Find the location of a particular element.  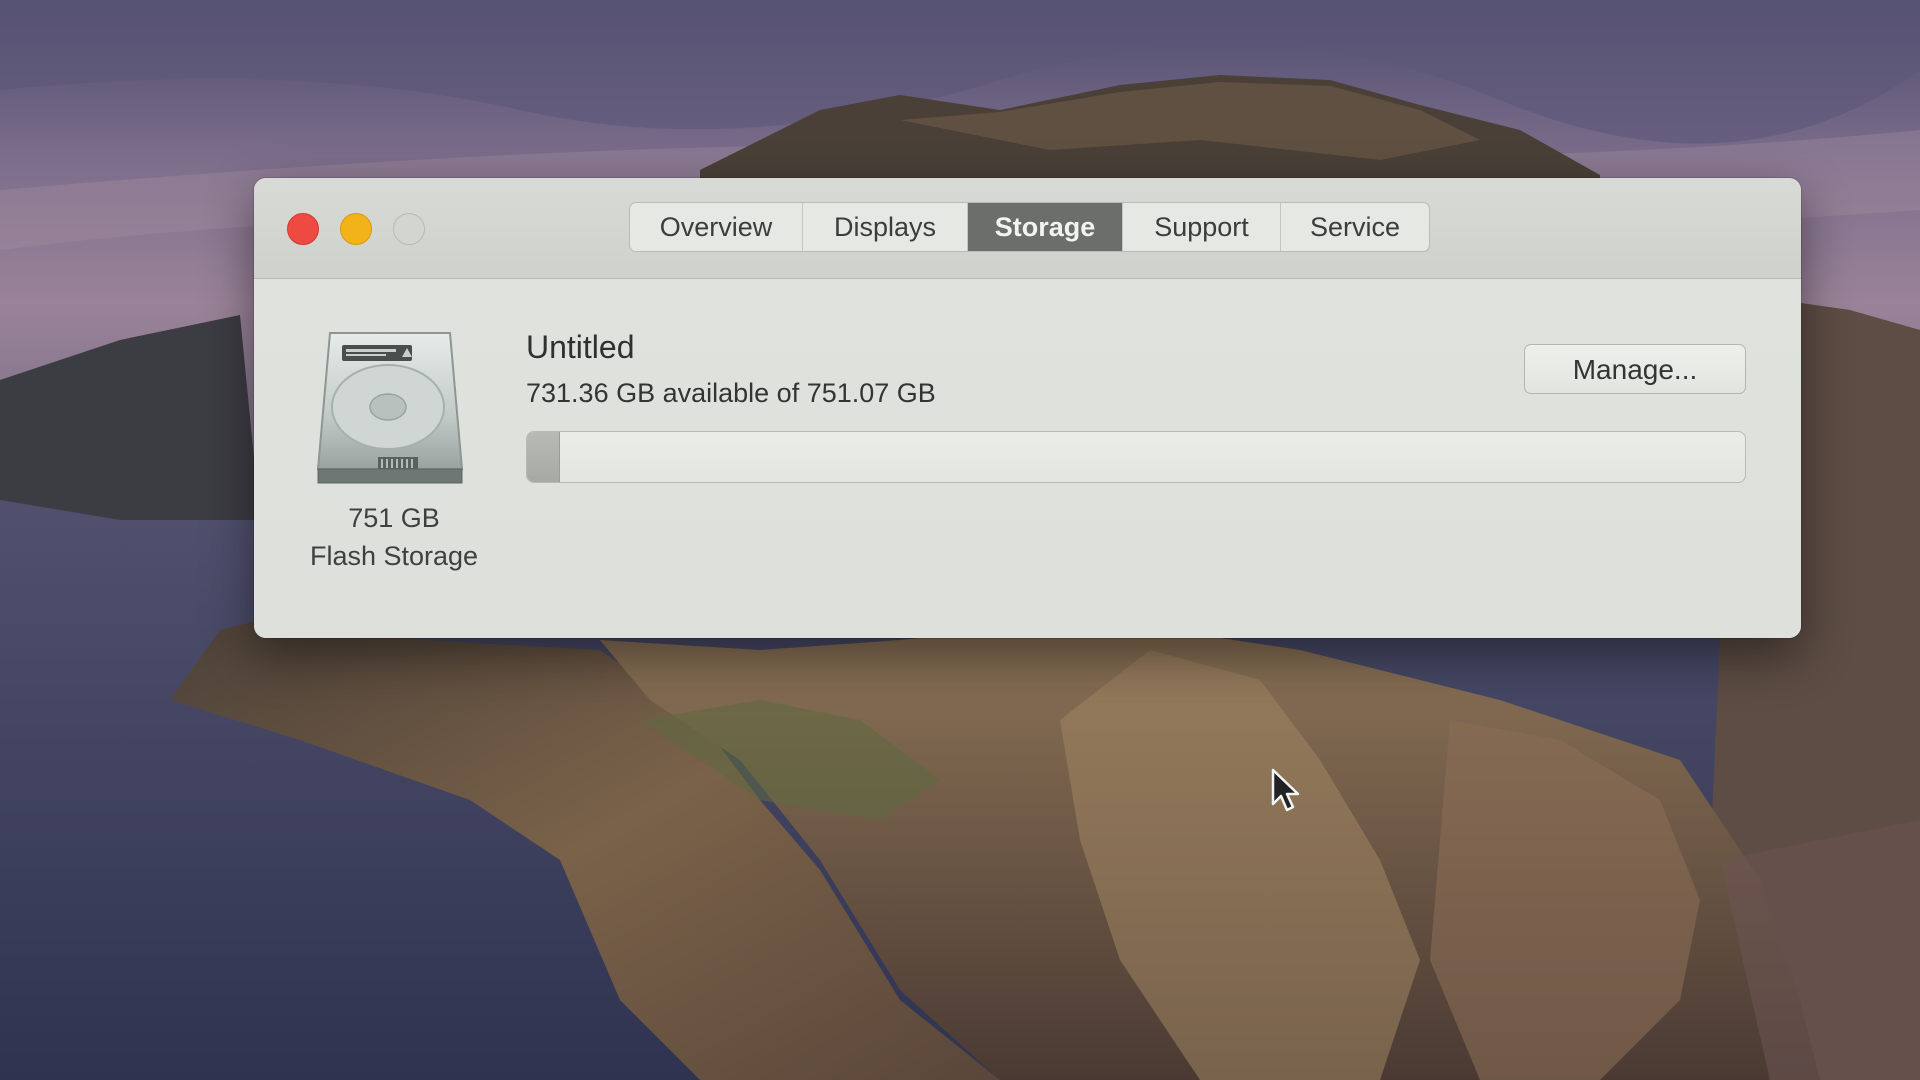

drive-size: 751 GB is located at coordinates (394, 518).